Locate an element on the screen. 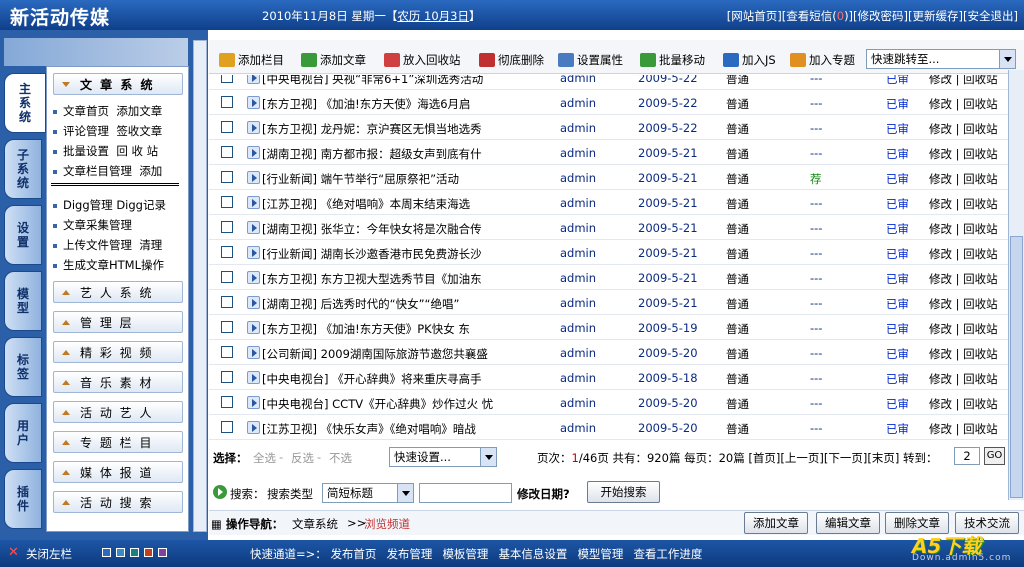  messages-link: [查看短信(0)] is located at coordinates (817, 16).